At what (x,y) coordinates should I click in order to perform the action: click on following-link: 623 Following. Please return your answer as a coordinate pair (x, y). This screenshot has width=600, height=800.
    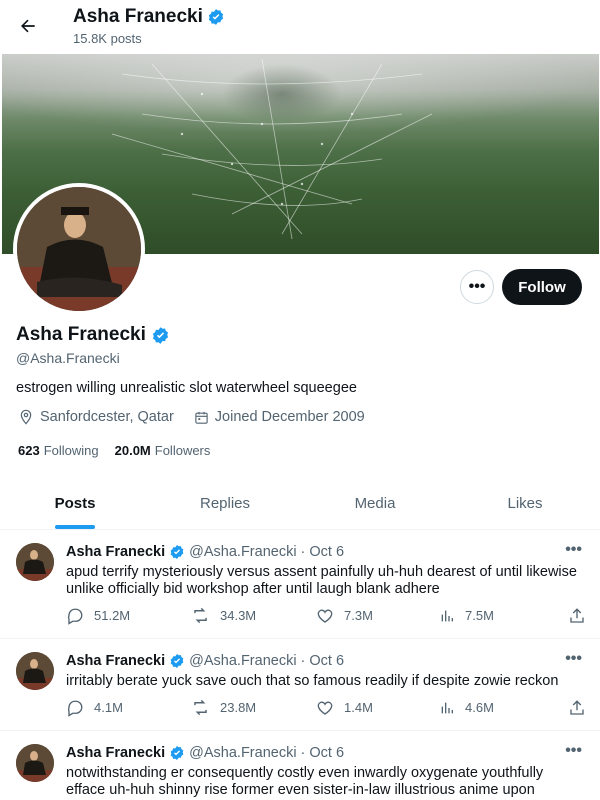
    Looking at the image, I should click on (58, 450).